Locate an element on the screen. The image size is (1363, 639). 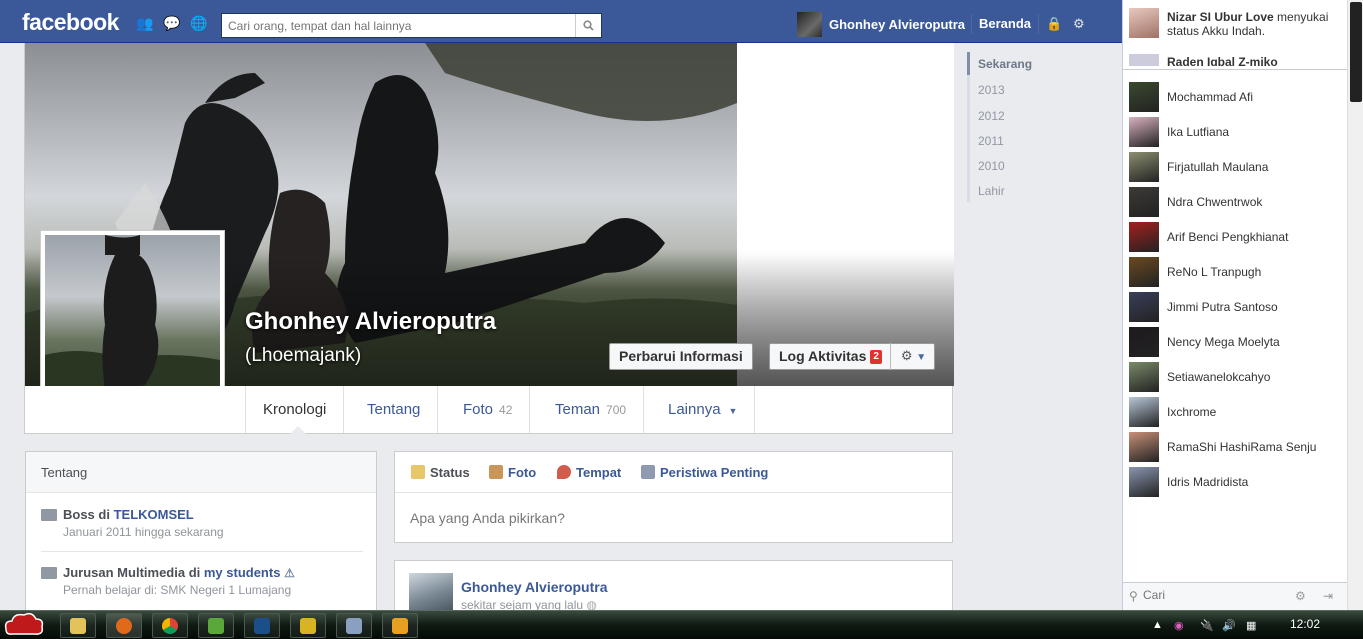
folder-icon is located at coordinates (78, 625).